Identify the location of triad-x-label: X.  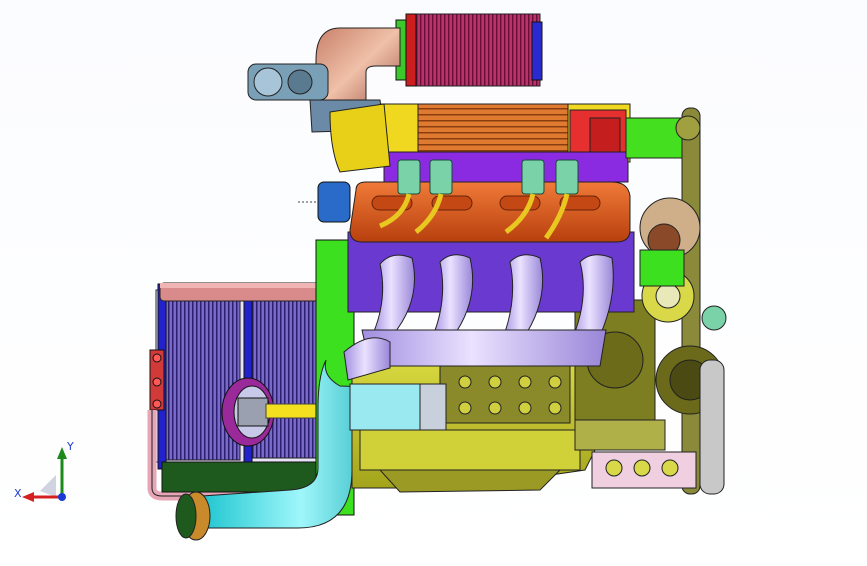
(18, 493).